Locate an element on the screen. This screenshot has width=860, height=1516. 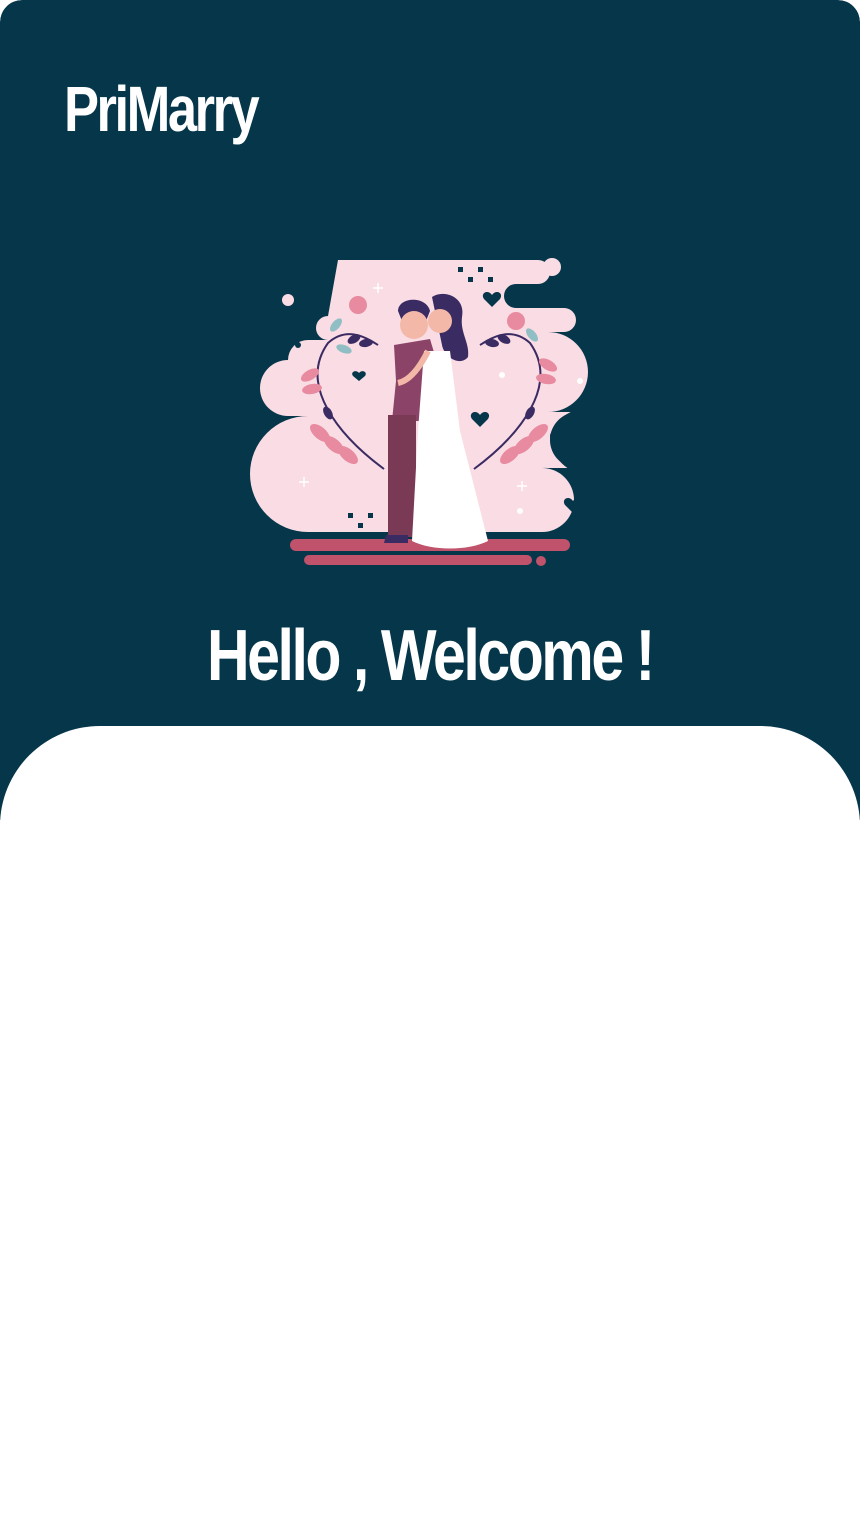
welcome-heading-text: Hello , Welcome ! is located at coordinates (431, 656).